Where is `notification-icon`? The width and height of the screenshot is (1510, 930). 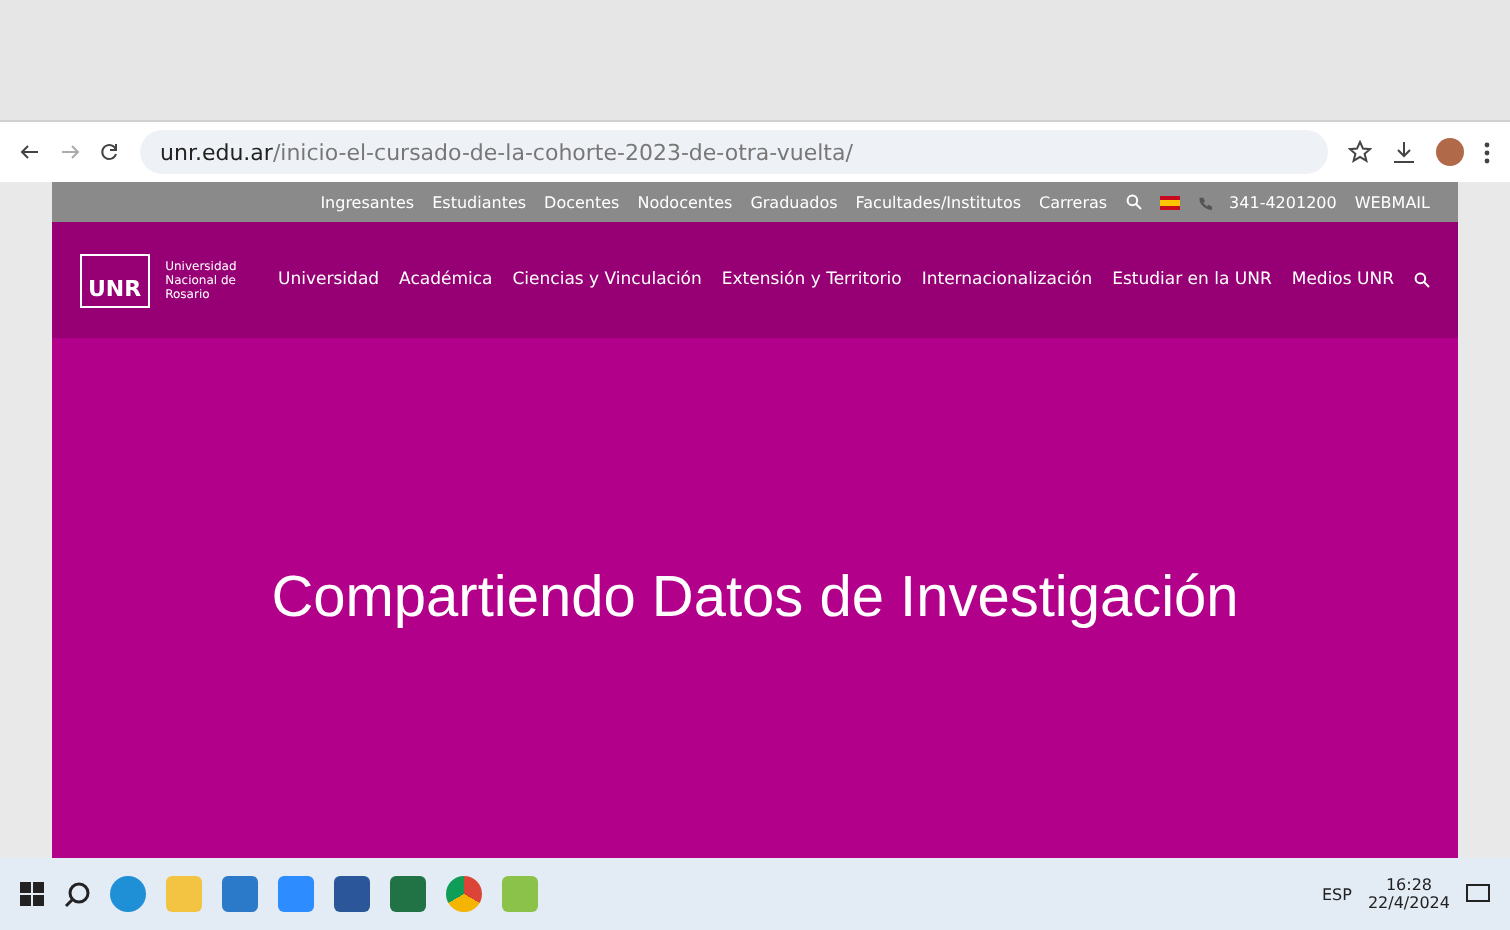 notification-icon is located at coordinates (1478, 894).